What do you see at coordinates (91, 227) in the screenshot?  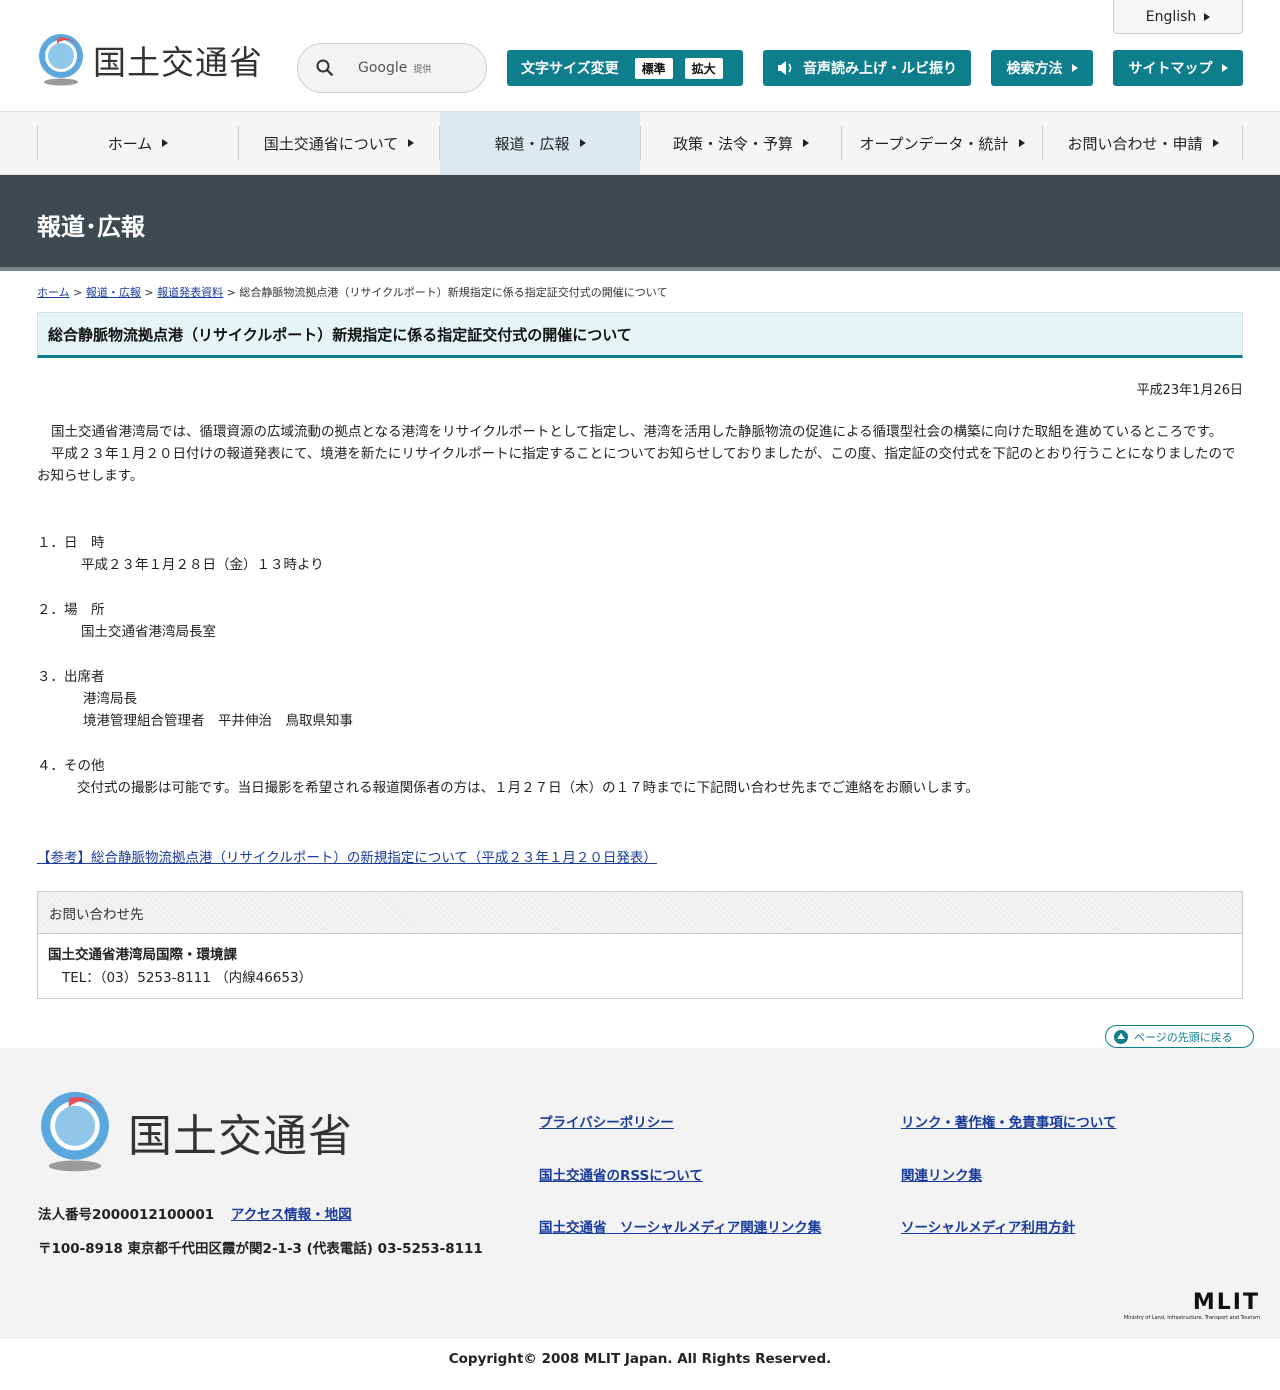 I see `section-title: 報道･広報` at bounding box center [91, 227].